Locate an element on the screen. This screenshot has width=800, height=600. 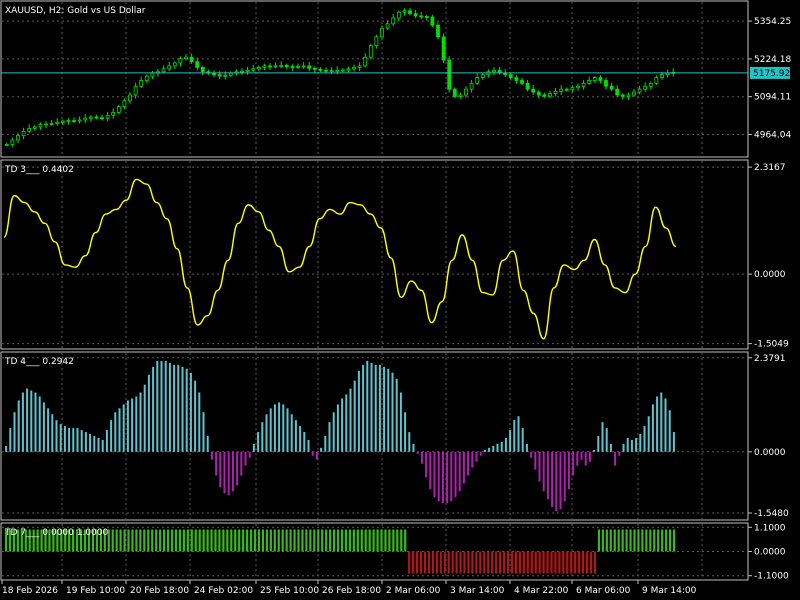
time-label: 9 Mar 14:00 is located at coordinates (669, 591).